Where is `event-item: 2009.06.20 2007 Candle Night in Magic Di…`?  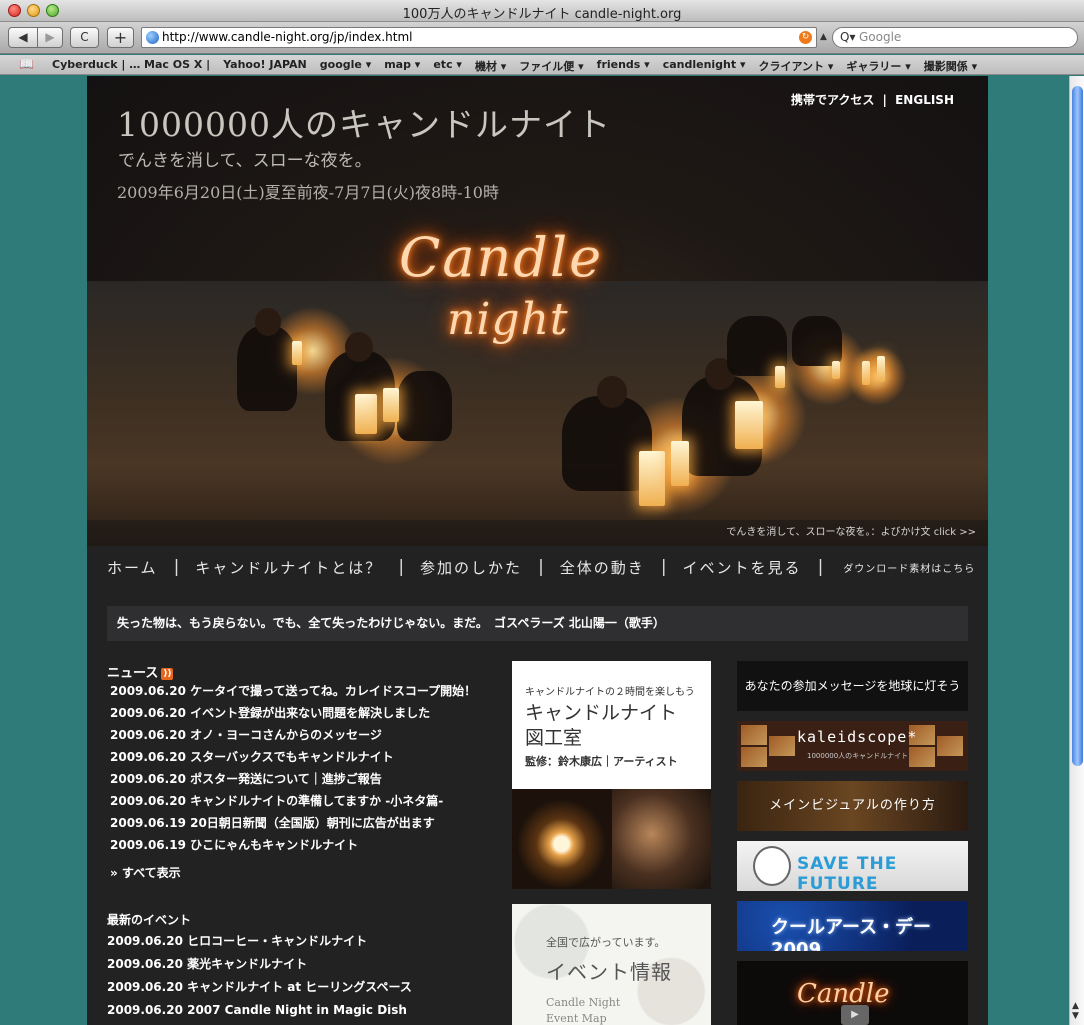
event-item: 2009.06.20 2007 Candle Night in Magic Di… is located at coordinates (259, 1013).